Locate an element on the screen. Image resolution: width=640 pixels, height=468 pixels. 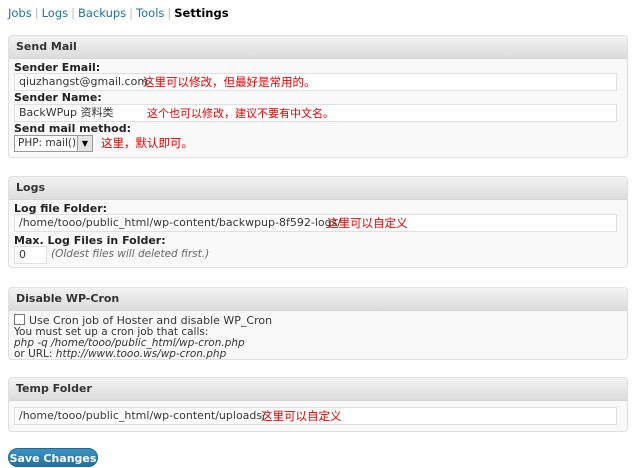
send-method-select: PHP: mail() ▼ is located at coordinates (53, 143).